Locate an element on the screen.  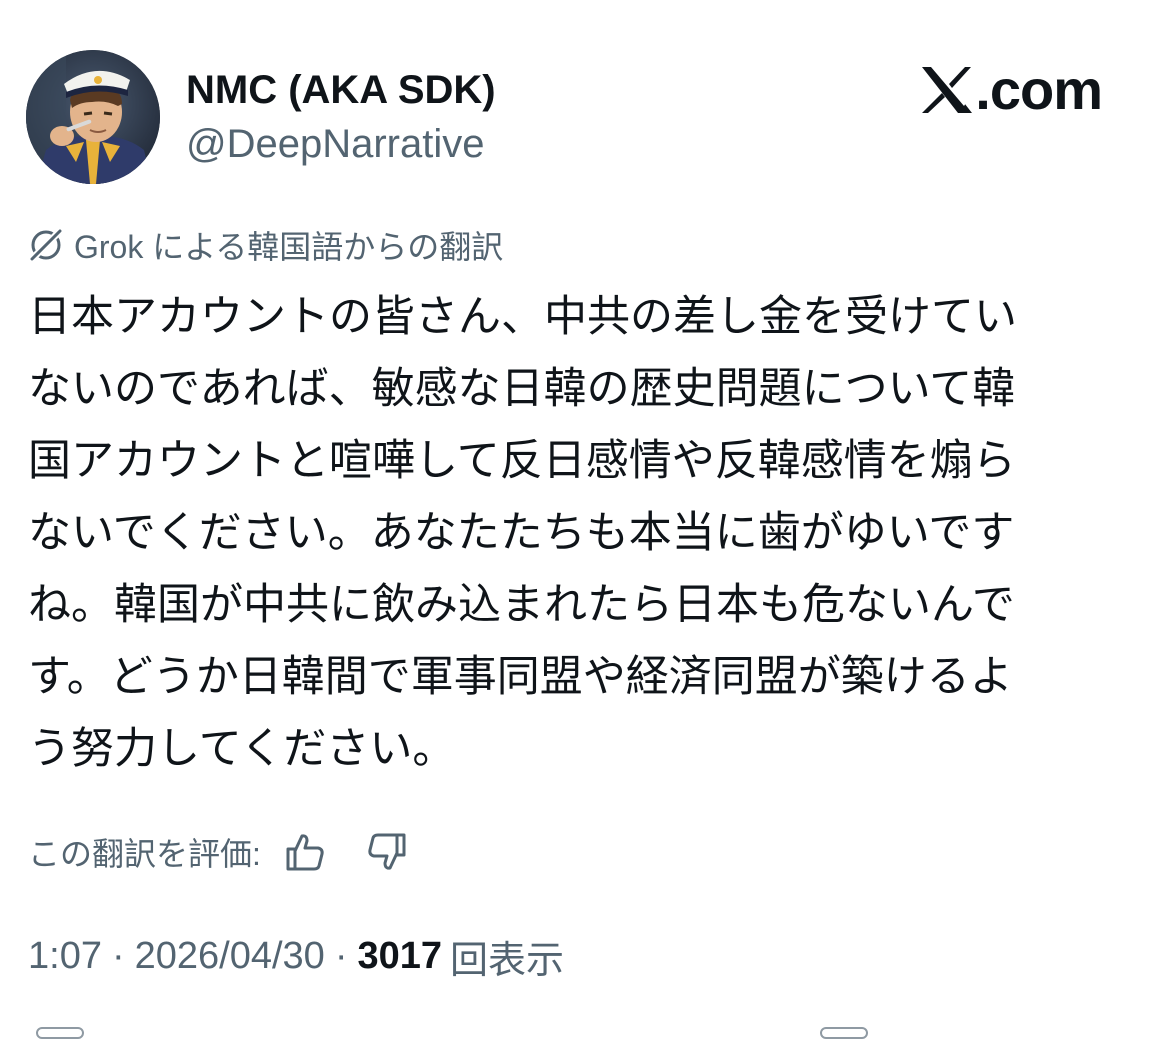
views-count: 3017 is located at coordinates (400, 955).